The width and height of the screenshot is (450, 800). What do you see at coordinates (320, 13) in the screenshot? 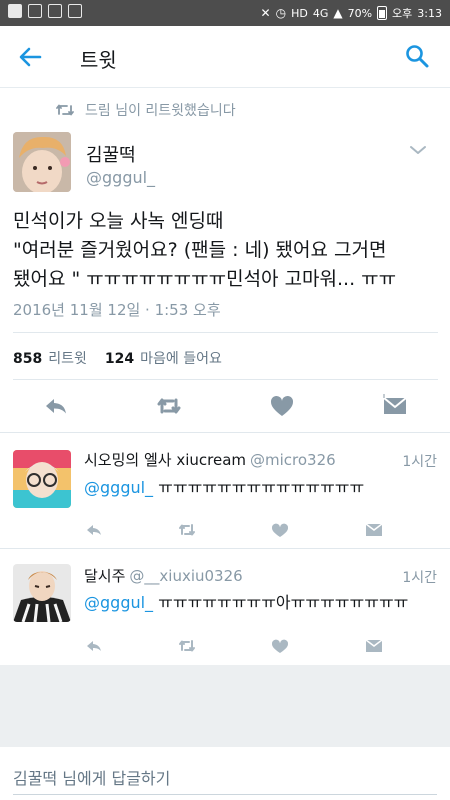
I see `network-indicator: 4G` at bounding box center [320, 13].